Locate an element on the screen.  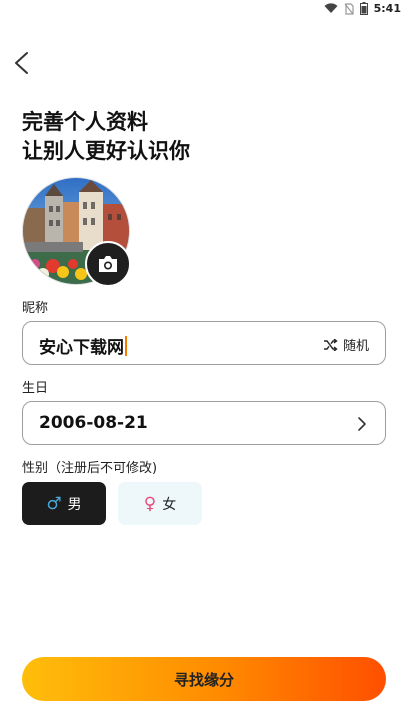
back-arrow-icon is located at coordinates (21, 63).